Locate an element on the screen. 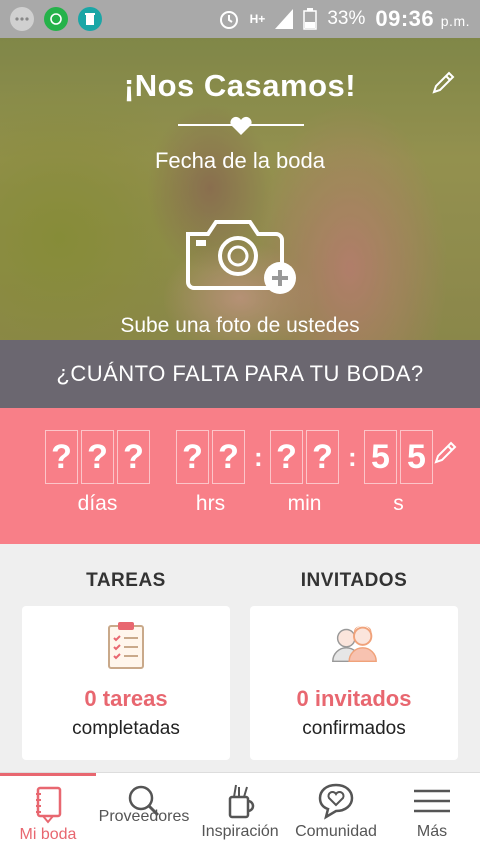 The image size is (480, 854). nav-label: Proveedores is located at coordinates (144, 816).